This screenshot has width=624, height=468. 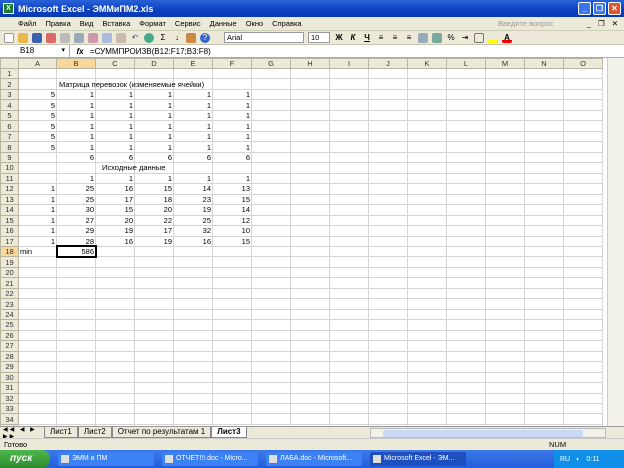 I want to click on cell-C13: 17, so click(x=115, y=199).